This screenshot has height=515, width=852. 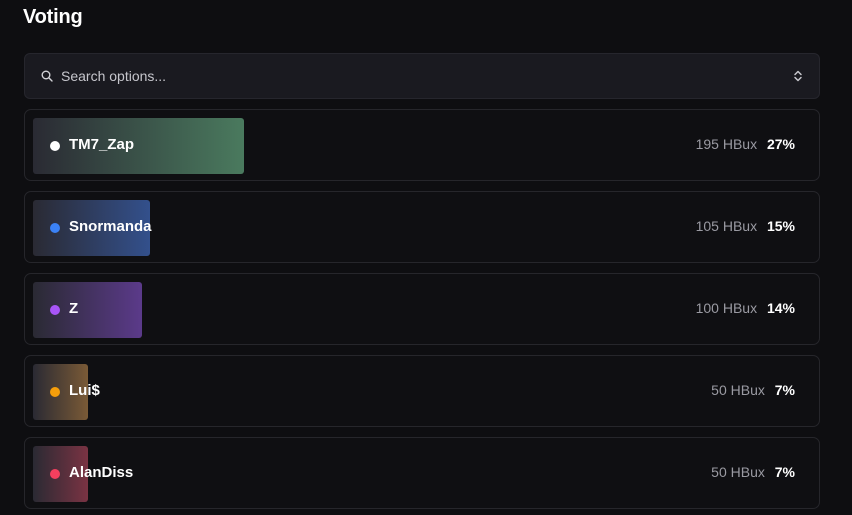 I want to click on option-percent: 14%, so click(x=780, y=308).